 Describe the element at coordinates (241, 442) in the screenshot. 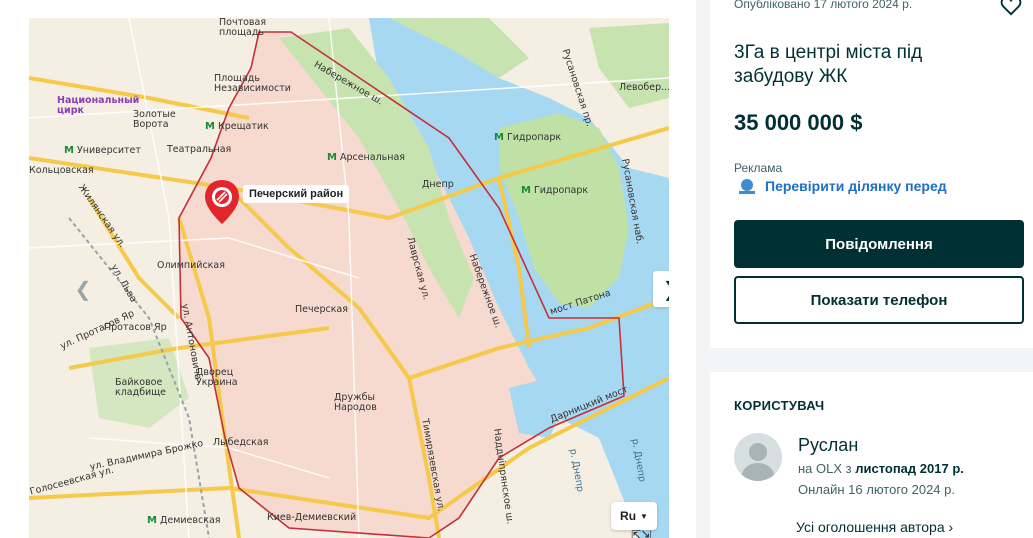

I see `map-label: Лыбедская` at that location.